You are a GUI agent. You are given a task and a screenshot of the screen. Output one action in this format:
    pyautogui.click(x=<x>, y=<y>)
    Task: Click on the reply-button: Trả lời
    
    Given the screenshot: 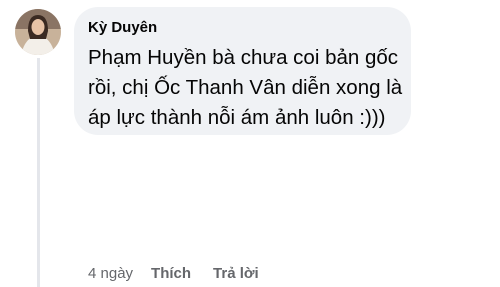 What is the action you would take?
    pyautogui.click(x=236, y=273)
    